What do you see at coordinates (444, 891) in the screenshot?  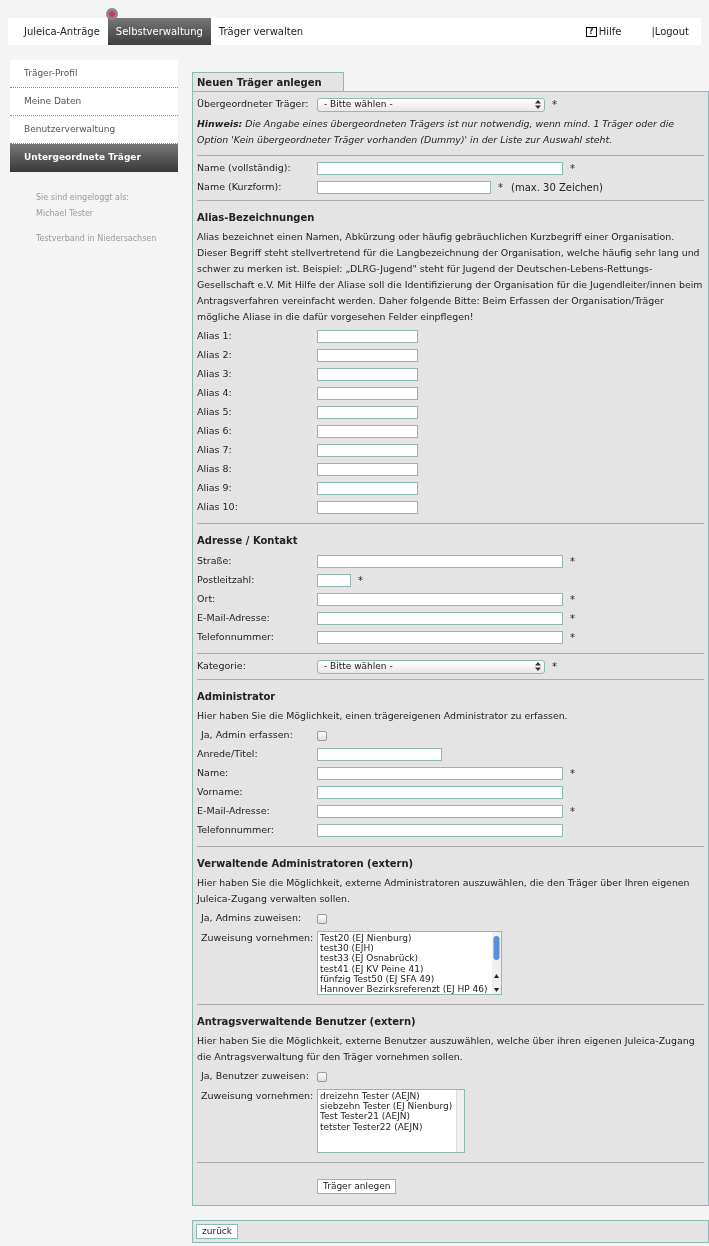 I see `section-description: Hier haben Sie die Möglichkeit, externe Administratoren auszuwählen, die den Träger über Ihren eigenen Juleica-Zugang verwalten sollen.` at bounding box center [444, 891].